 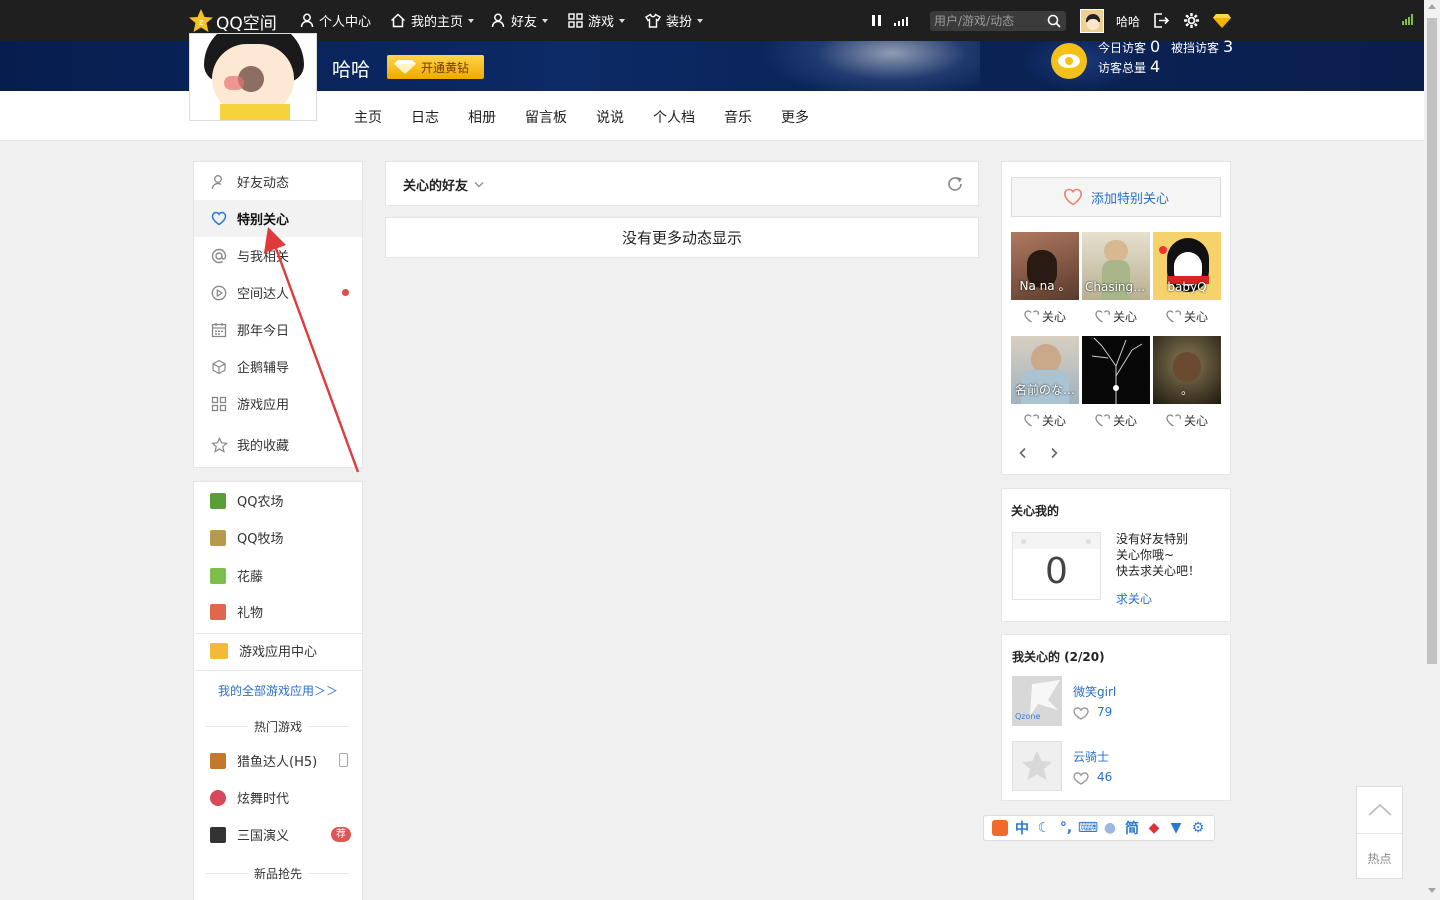 I want to click on friend-name-link: 云骑士, so click(x=1091, y=756).